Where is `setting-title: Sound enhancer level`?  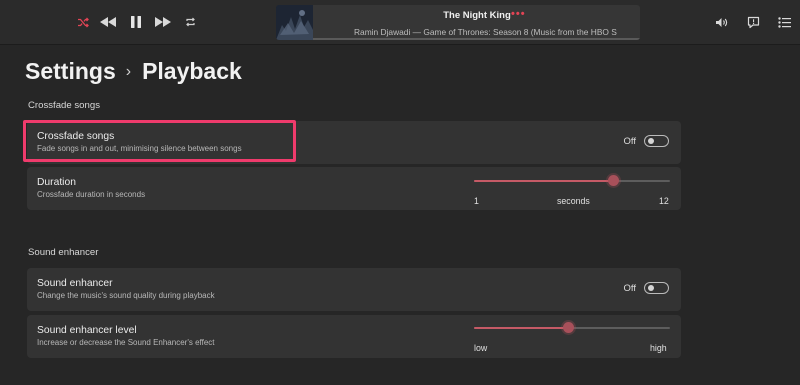 setting-title: Sound enhancer level is located at coordinates (87, 330).